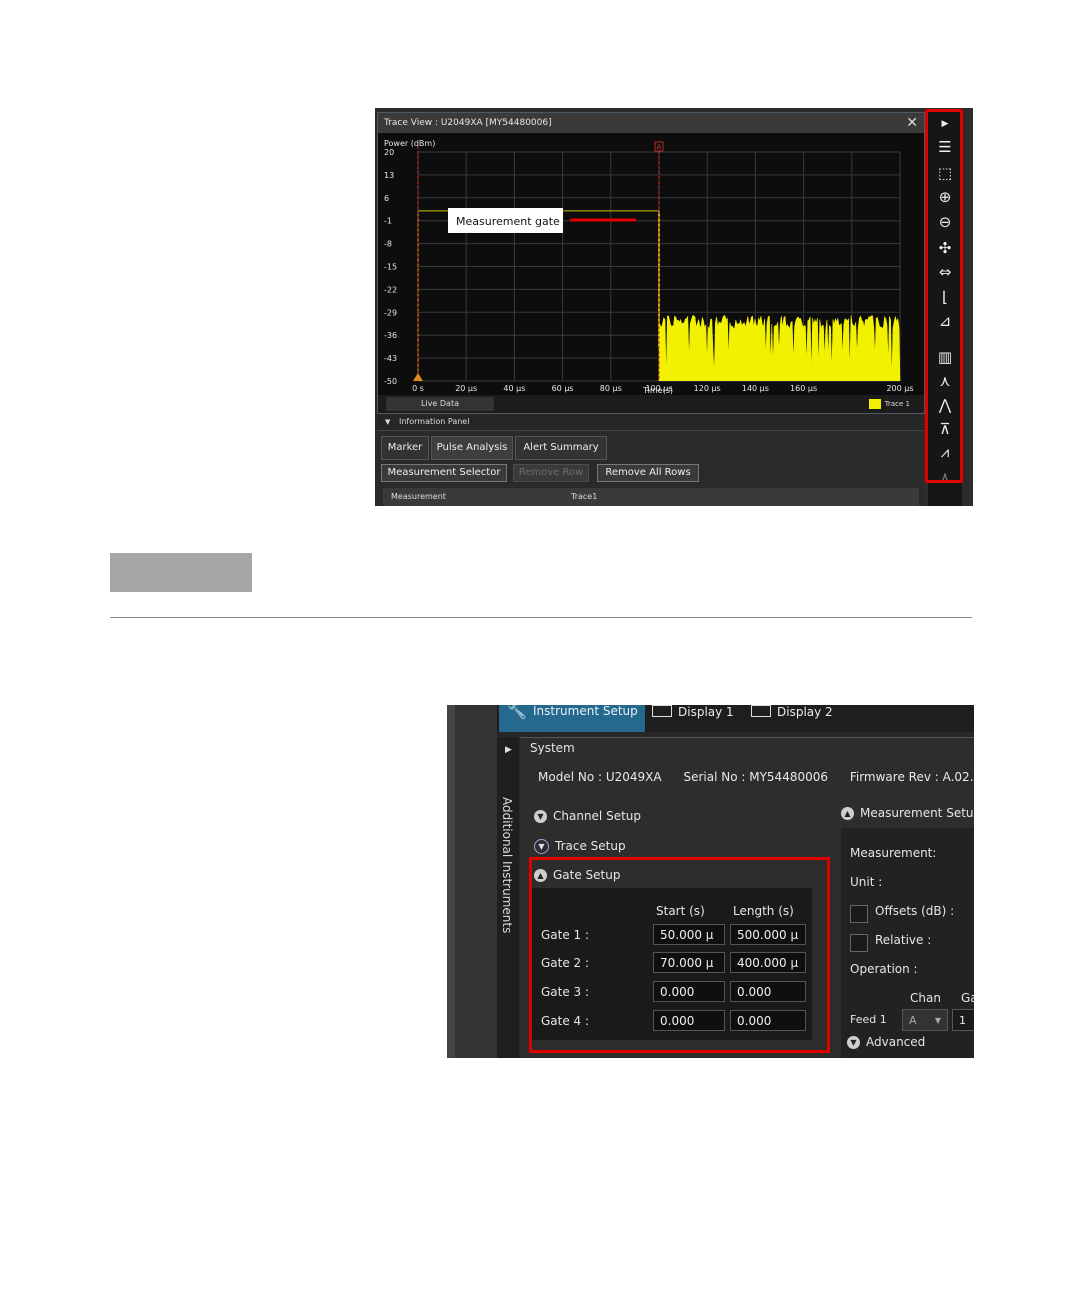 The height and width of the screenshot is (1296, 1080). Describe the element at coordinates (903, 940) in the screenshot. I see `relative-label: Relative :` at that location.